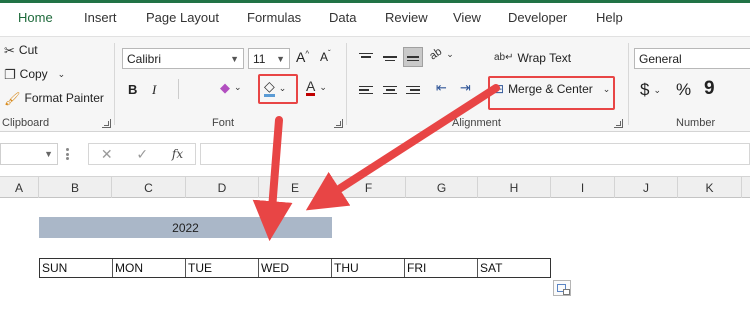 This screenshot has width=750, height=332. Describe the element at coordinates (618, 123) in the screenshot. I see `alignment-launcher-icon` at that location.